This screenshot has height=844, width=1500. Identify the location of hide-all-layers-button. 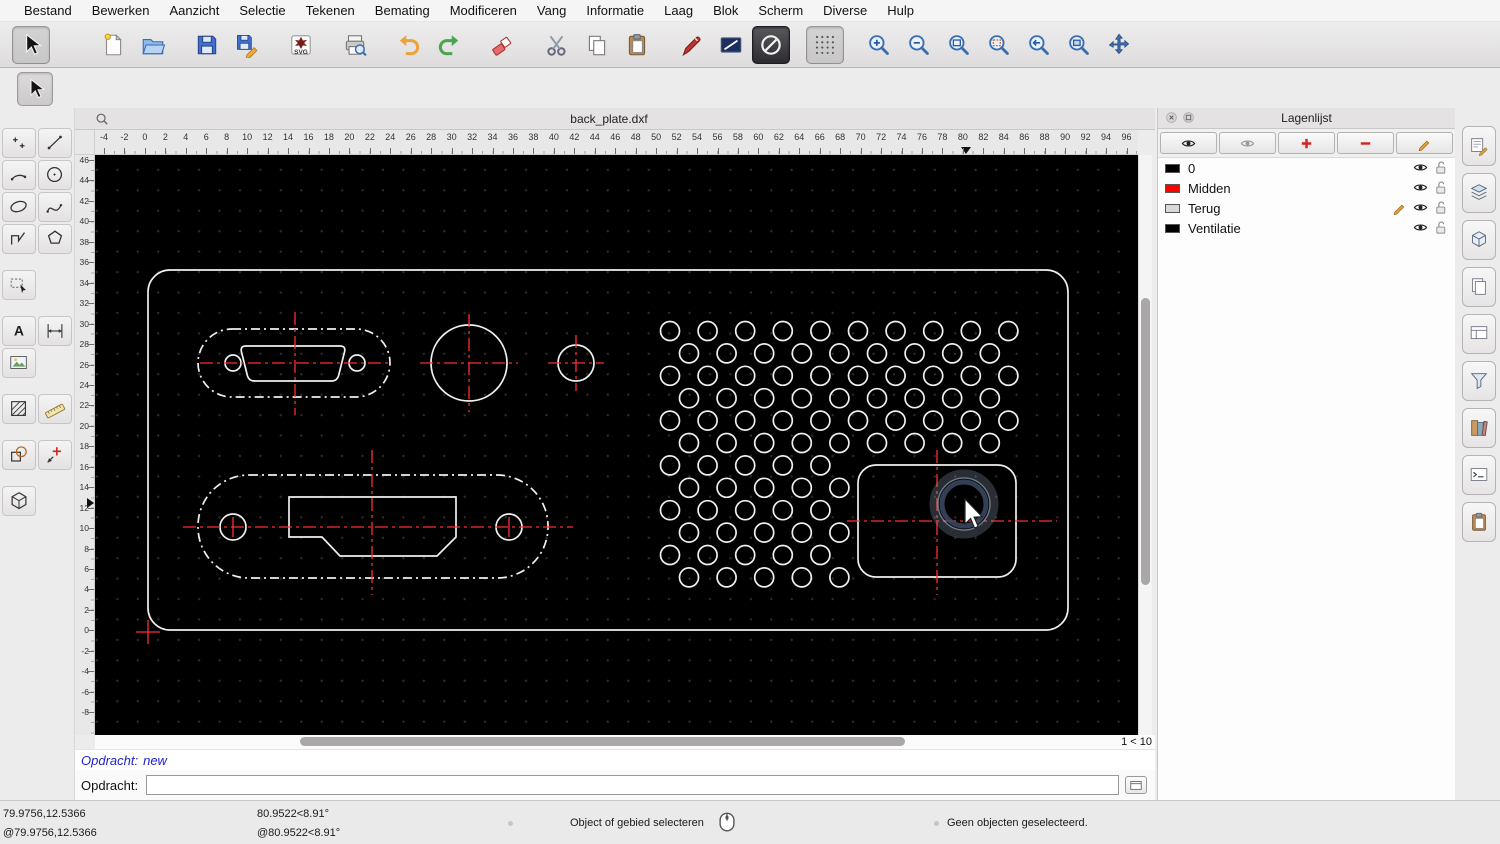
(1247, 143).